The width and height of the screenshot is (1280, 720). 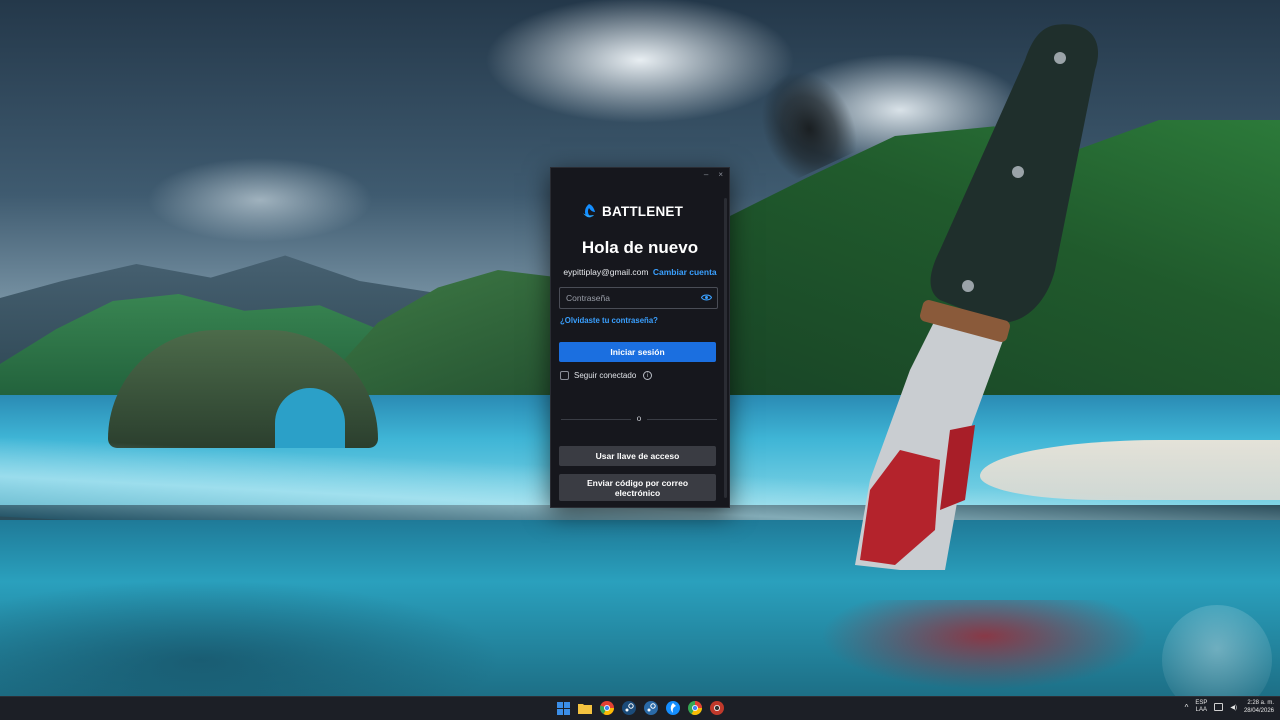 I want to click on show-hidden-icons-chevron-icon: ^, so click(x=1187, y=707).